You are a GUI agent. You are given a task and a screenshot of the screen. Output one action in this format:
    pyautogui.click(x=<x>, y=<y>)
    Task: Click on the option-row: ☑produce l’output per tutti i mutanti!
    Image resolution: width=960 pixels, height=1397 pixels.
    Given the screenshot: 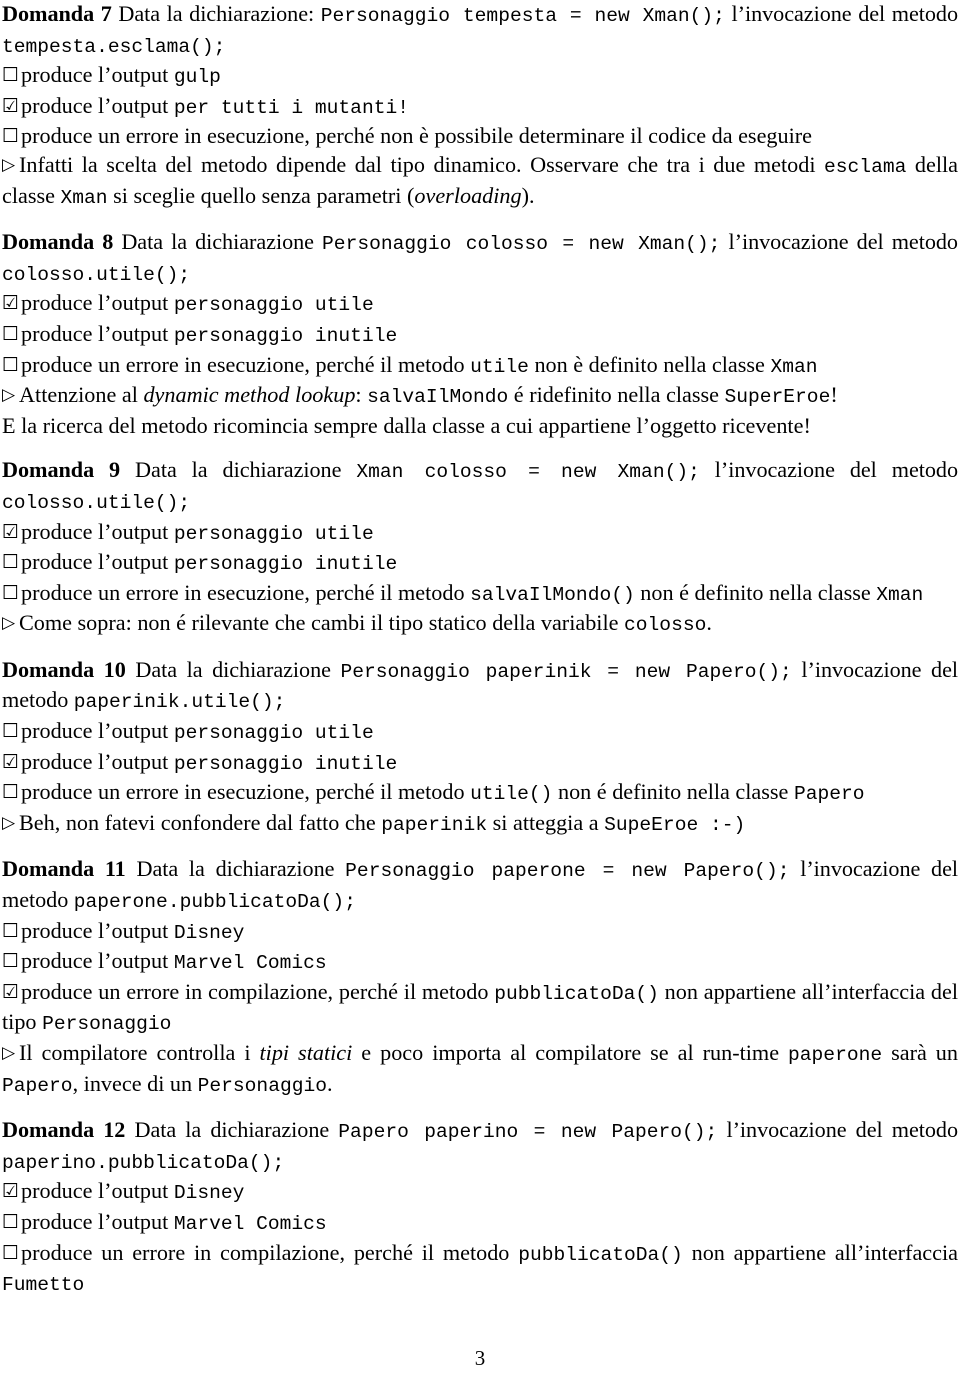 What is the action you would take?
    pyautogui.click(x=480, y=107)
    